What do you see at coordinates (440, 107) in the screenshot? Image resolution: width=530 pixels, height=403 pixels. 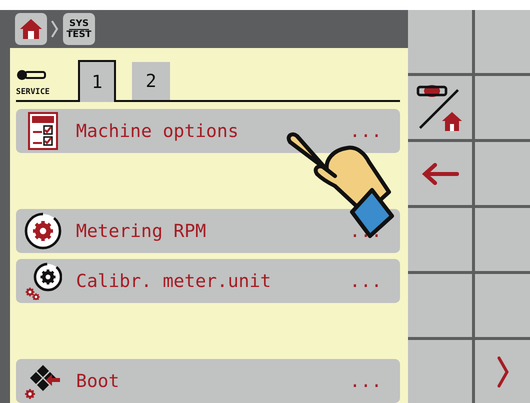 I see `softkey-button` at bounding box center [440, 107].